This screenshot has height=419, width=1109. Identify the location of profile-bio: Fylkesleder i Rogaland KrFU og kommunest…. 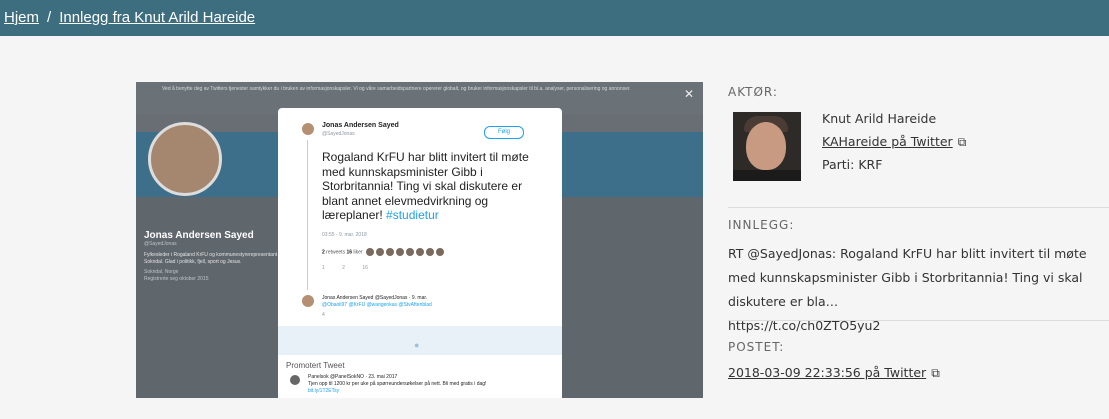
(212, 258).